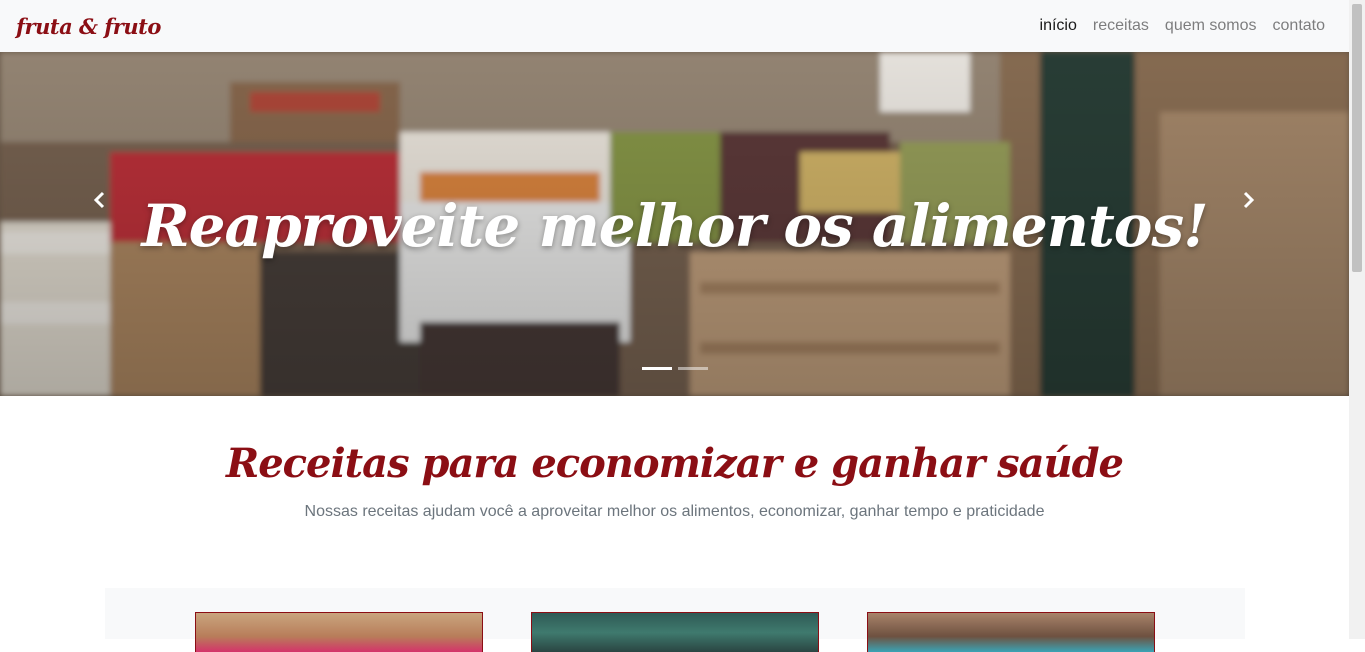  I want to click on chevron-right-icon, so click(1249, 200).